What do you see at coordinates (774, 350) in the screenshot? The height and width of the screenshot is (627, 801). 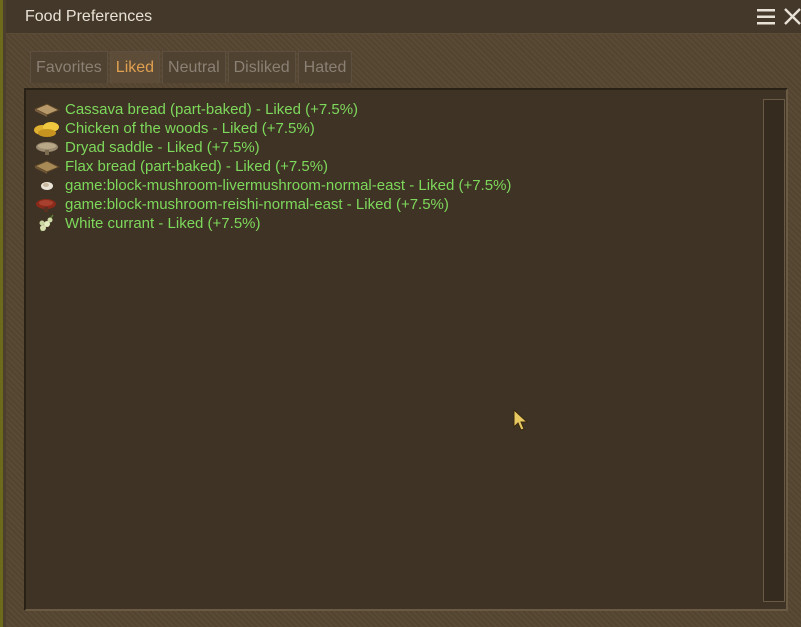 I see `scrollbar` at bounding box center [774, 350].